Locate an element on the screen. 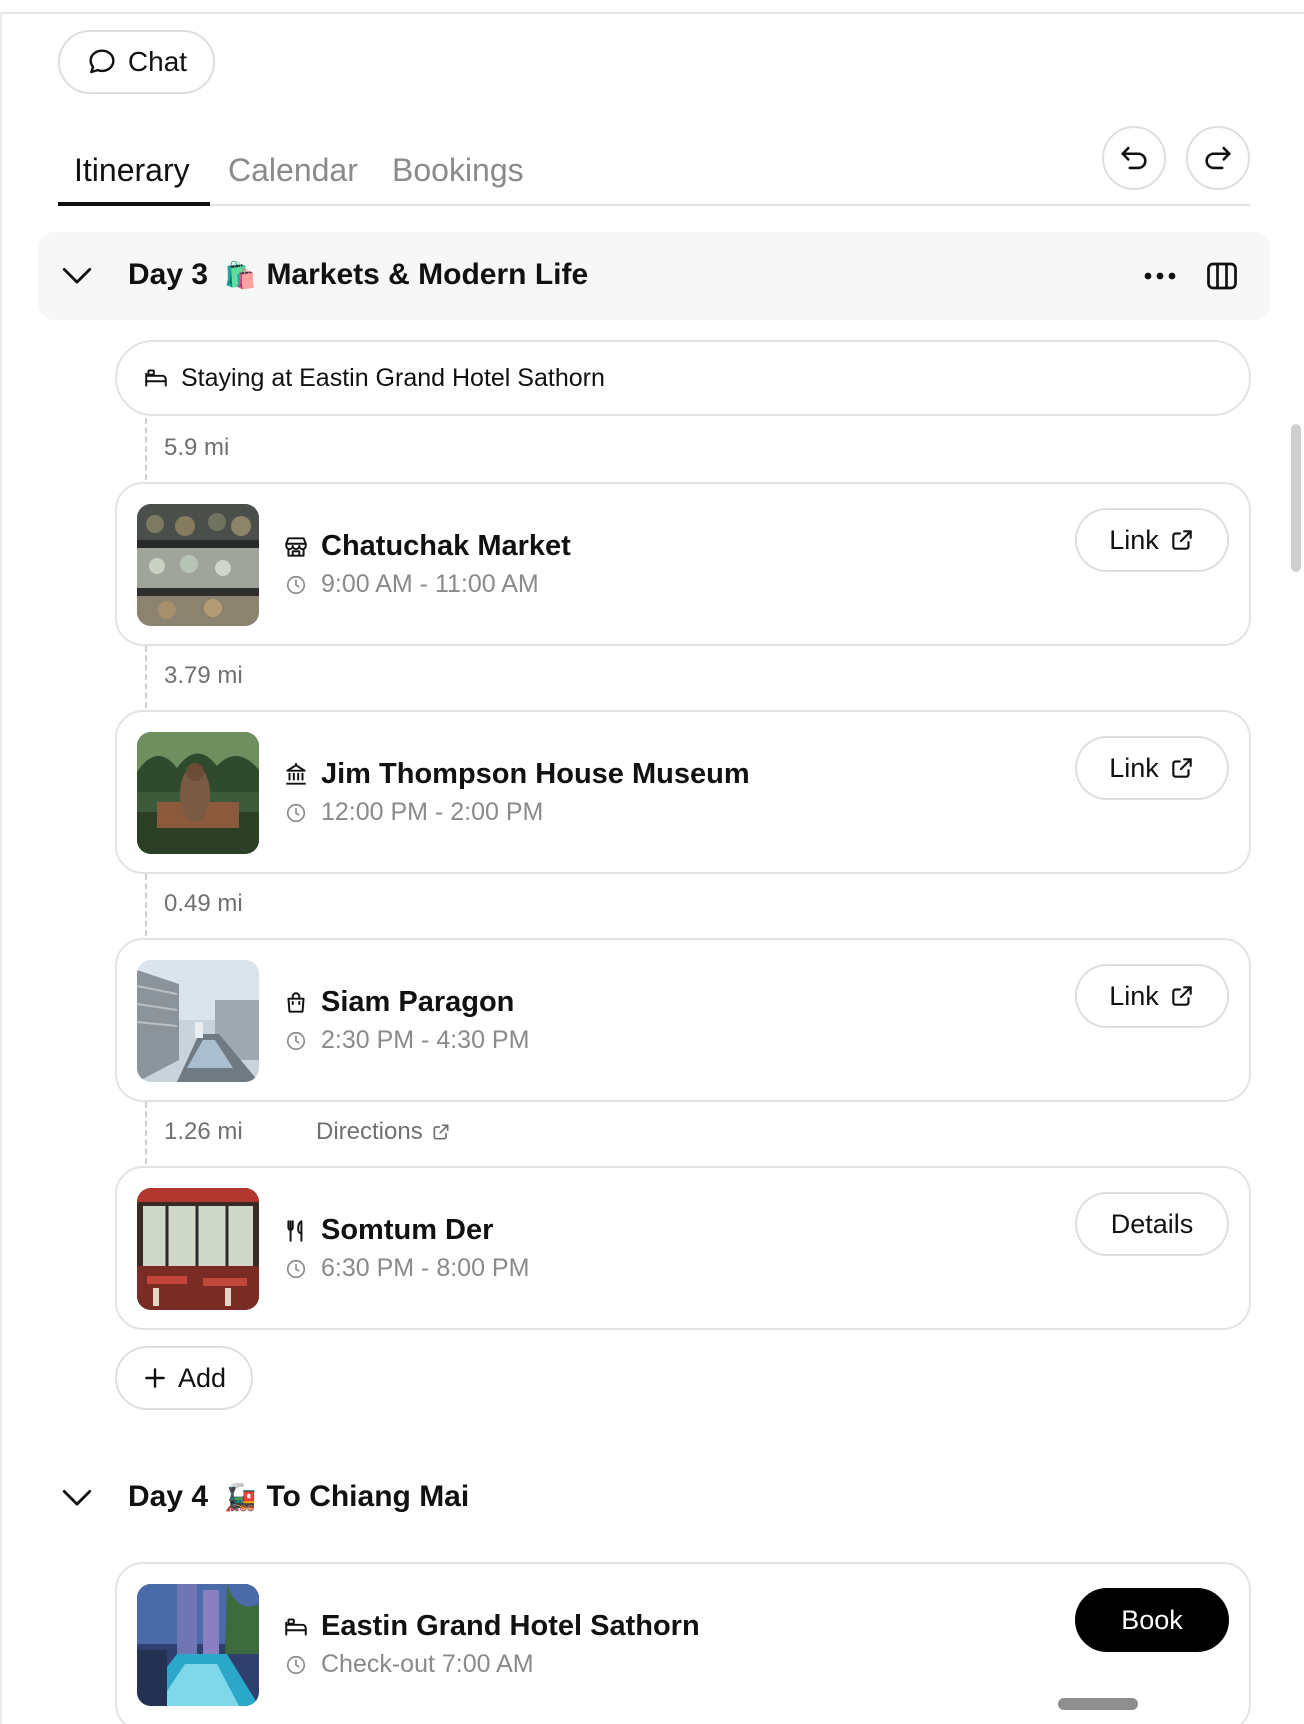  directions-label: Directions is located at coordinates (369, 1131).